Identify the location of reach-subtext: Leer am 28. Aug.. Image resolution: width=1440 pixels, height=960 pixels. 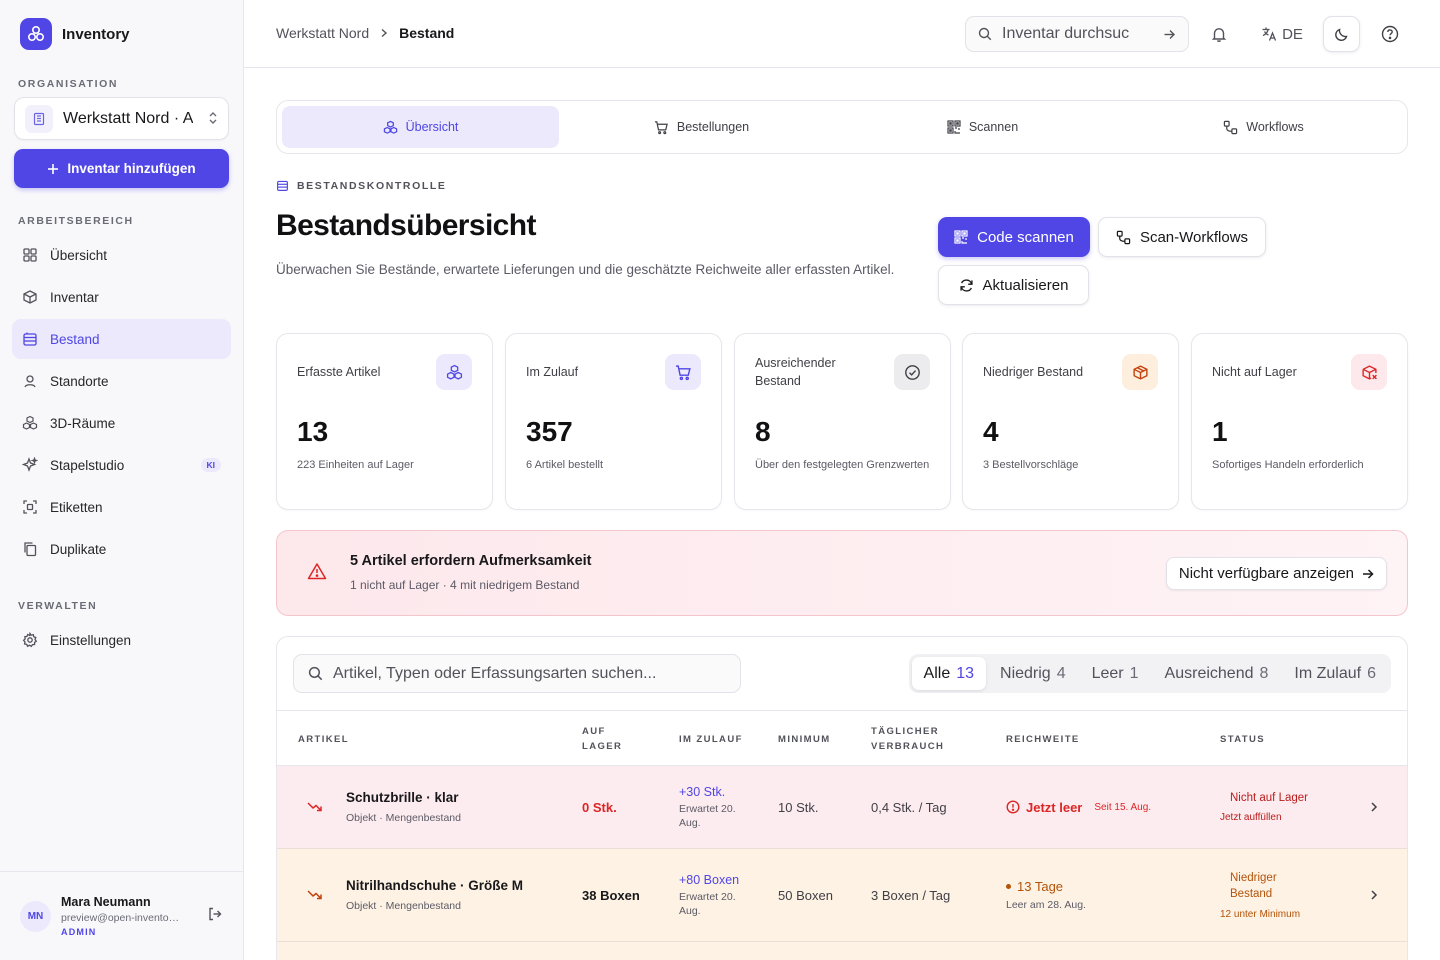
(1046, 905).